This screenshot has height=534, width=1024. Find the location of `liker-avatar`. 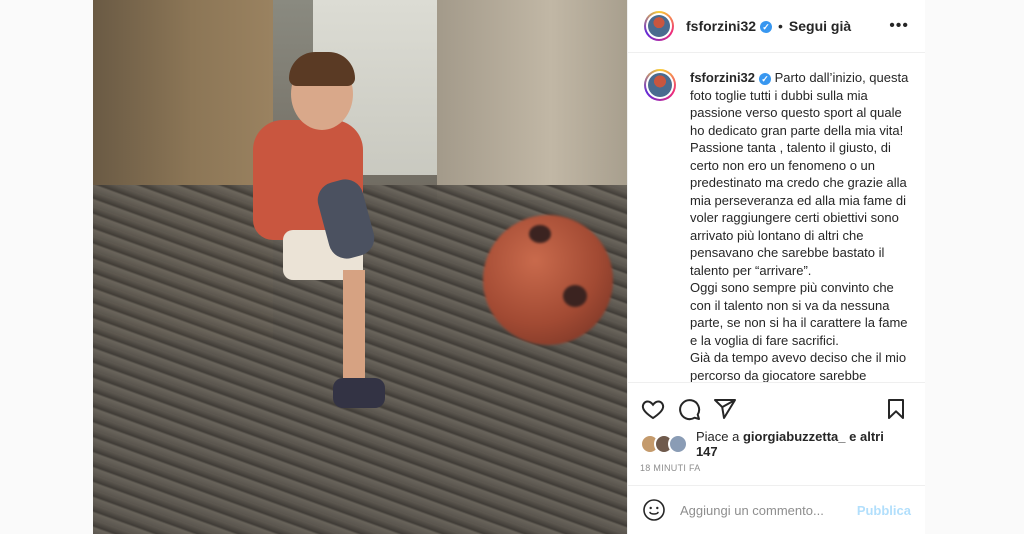

liker-avatar is located at coordinates (677, 444).